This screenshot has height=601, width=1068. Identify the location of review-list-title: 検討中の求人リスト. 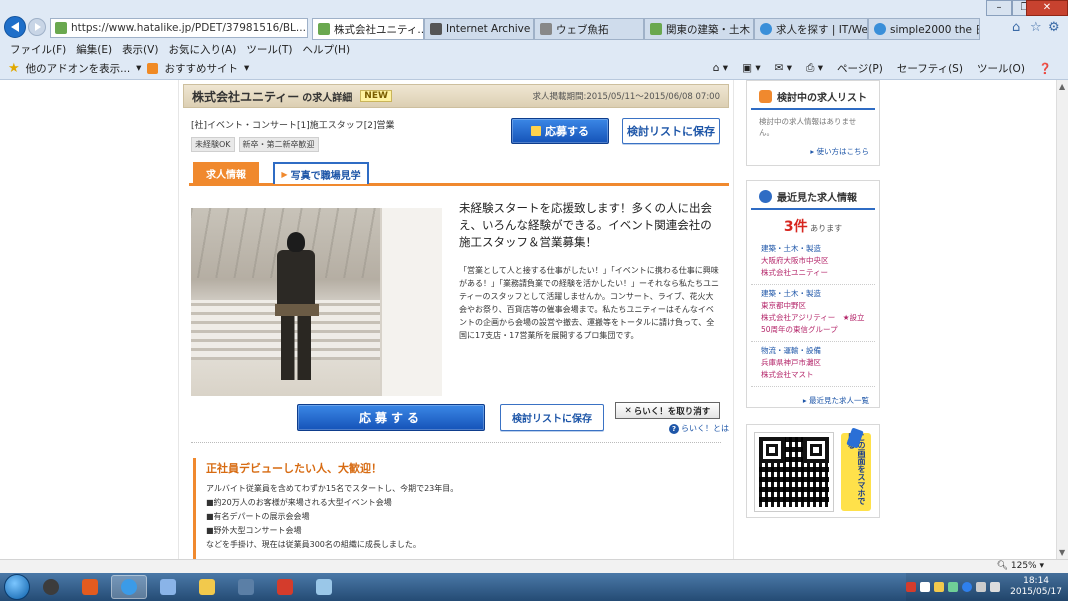
(822, 98).